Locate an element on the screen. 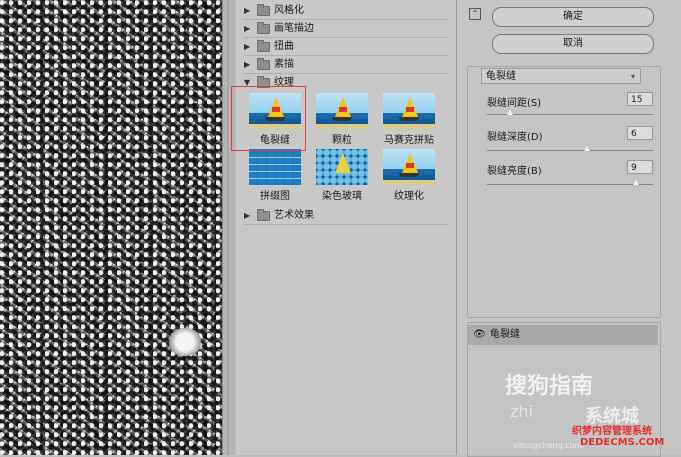 The image size is (681, 457). crack-depth-label: 裂缝深度(D) is located at coordinates (515, 137).